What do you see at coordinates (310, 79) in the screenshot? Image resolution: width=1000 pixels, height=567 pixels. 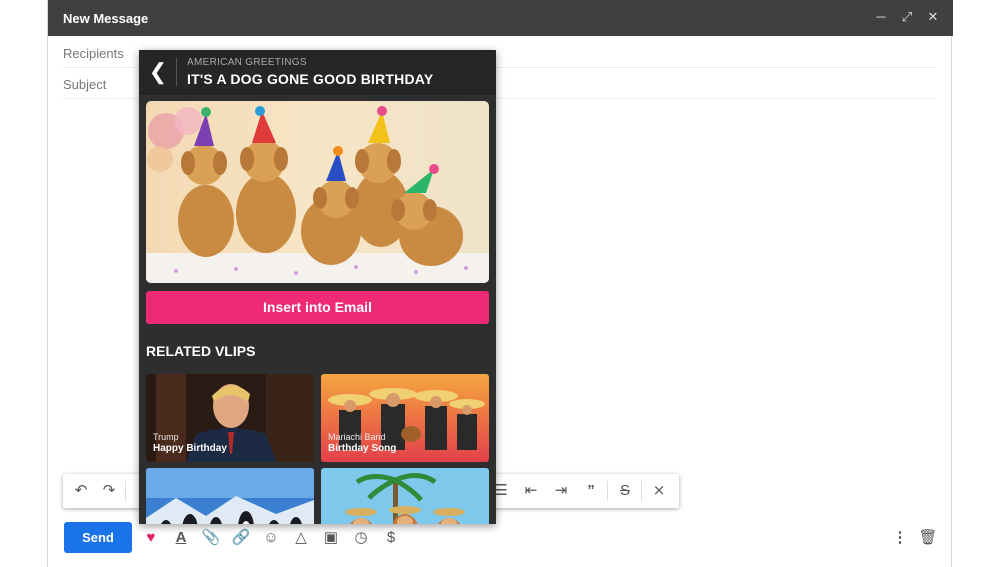 I see `vlip-title: IT'S A DOG GONE GOOD BIRTHDAY` at bounding box center [310, 79].